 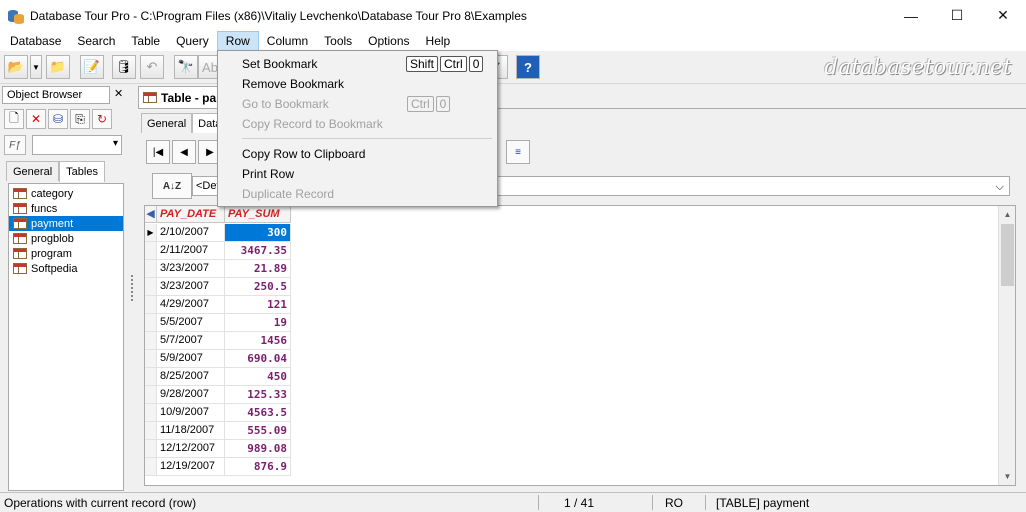 What do you see at coordinates (77, 145) in the screenshot?
I see `object-filter-combo: ▾` at bounding box center [77, 145].